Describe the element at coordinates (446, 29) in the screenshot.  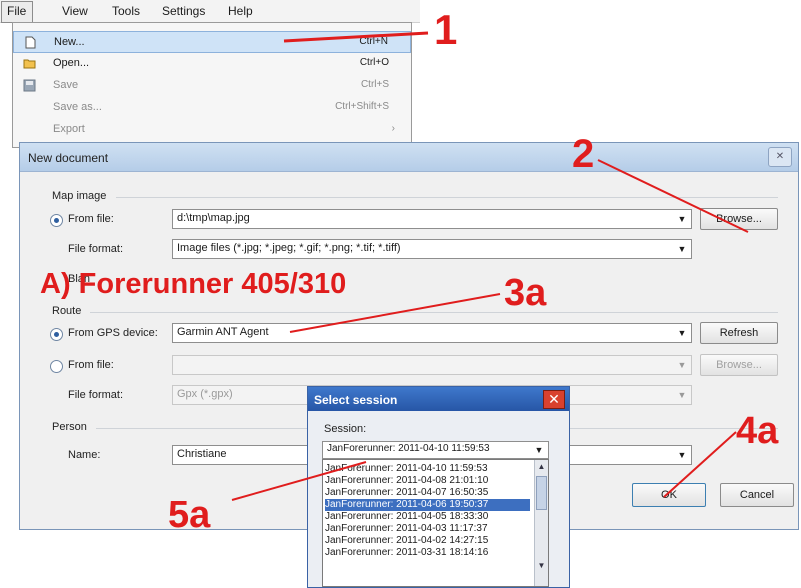
I see `annotation-step-1: 1` at that location.